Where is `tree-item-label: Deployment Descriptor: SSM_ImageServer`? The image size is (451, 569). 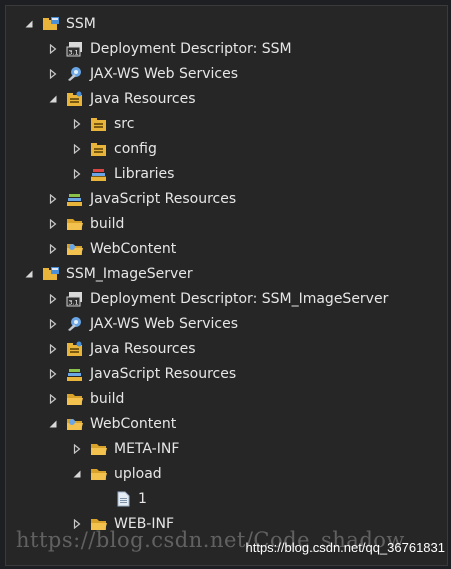
tree-item-label: Deployment Descriptor: SSM_ImageServer is located at coordinates (239, 298).